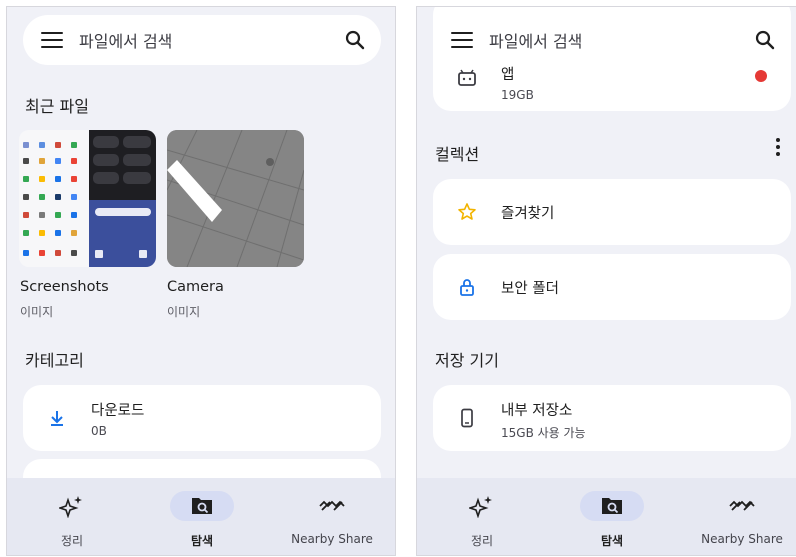  What do you see at coordinates (202, 418) in the screenshot?
I see `category-download: 다운로드 0B` at bounding box center [202, 418].